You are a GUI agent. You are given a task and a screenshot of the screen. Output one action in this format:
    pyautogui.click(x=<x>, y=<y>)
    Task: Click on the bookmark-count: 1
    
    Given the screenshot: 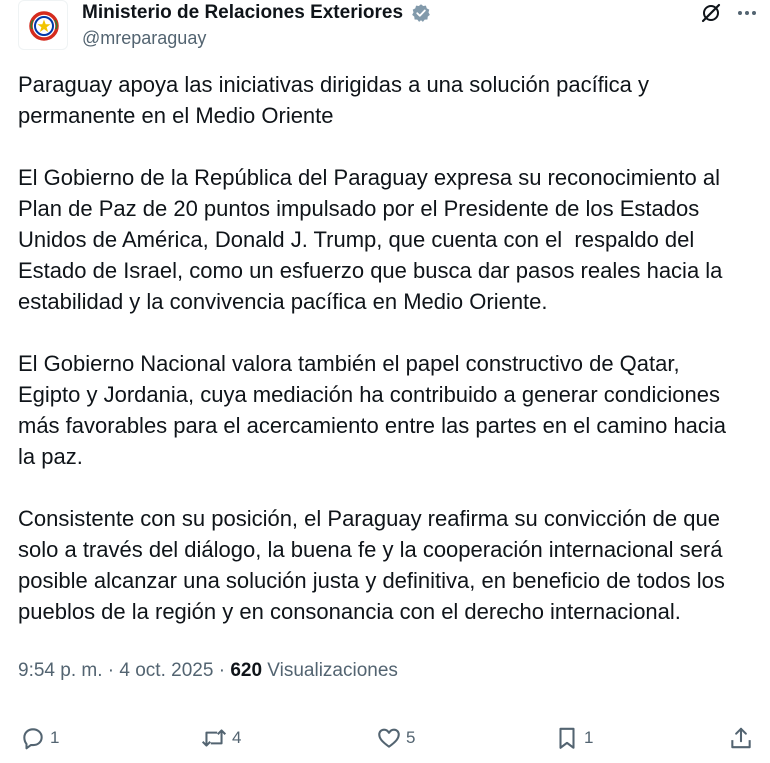 What is the action you would take?
    pyautogui.click(x=589, y=737)
    